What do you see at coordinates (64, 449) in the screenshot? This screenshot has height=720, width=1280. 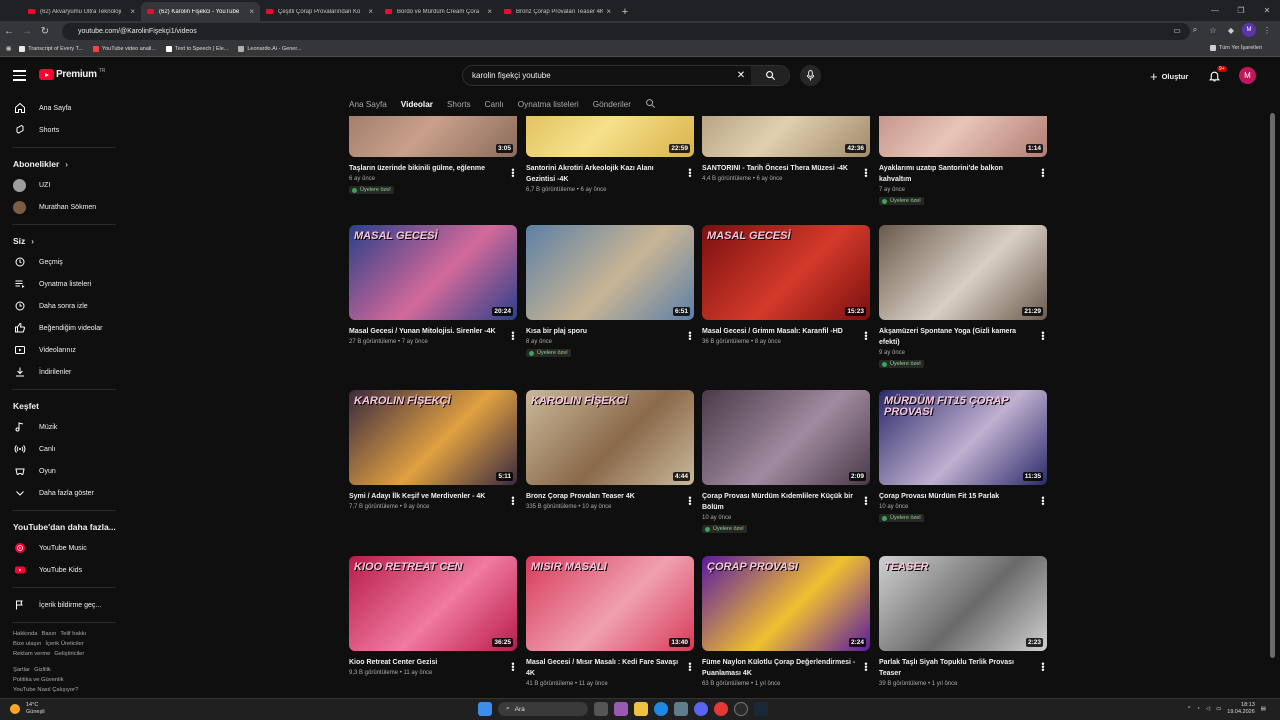 I see `sidebar-item-live: Canlı` at bounding box center [64, 449].